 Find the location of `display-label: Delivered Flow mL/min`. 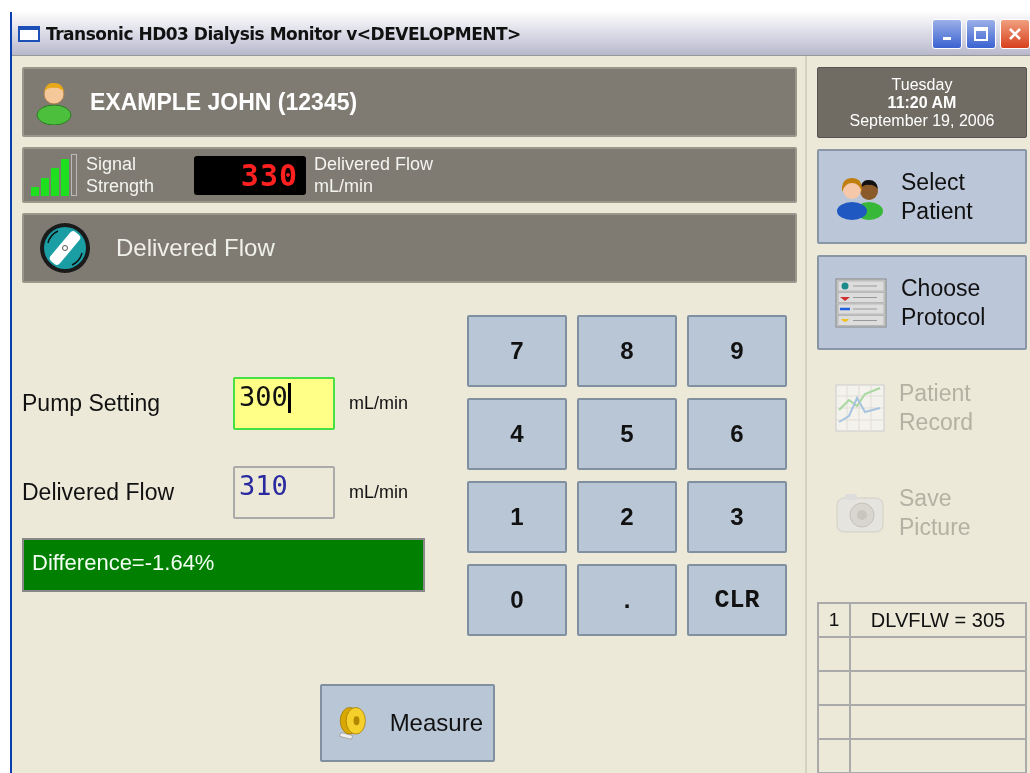

display-label: Delivered Flow mL/min is located at coordinates (374, 175).